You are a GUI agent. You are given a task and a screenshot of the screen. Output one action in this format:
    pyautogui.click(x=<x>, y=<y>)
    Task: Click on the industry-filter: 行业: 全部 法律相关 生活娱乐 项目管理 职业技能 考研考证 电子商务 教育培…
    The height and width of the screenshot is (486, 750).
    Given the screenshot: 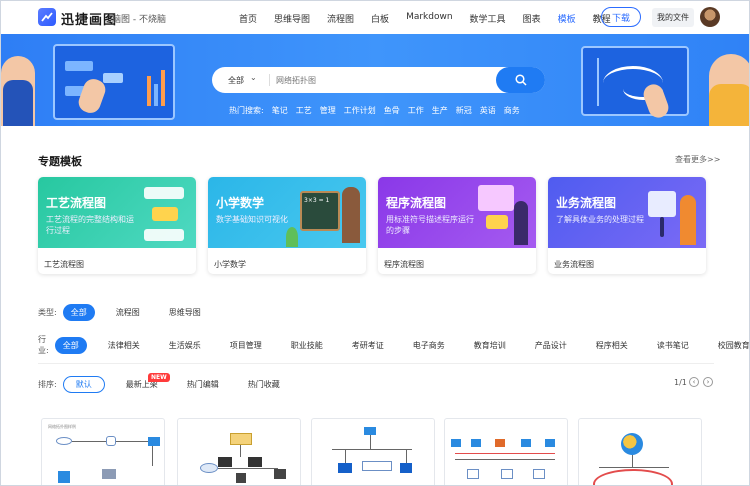 What is the action you would take?
    pyautogui.click(x=393, y=345)
    